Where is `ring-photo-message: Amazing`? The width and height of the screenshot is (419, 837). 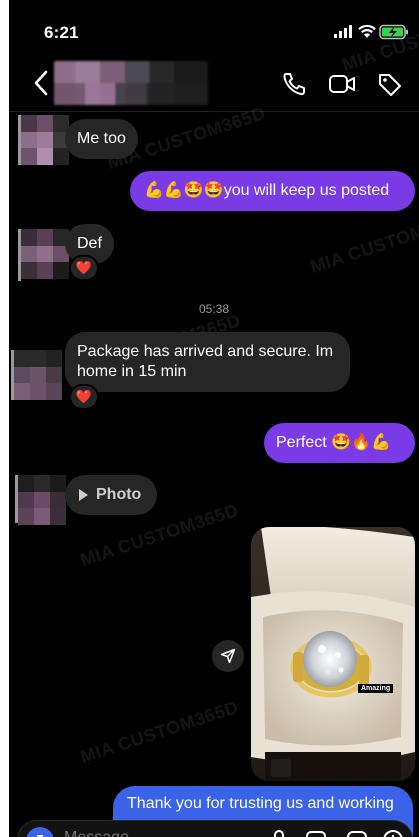
ring-photo-message: Amazing is located at coordinates (333, 654).